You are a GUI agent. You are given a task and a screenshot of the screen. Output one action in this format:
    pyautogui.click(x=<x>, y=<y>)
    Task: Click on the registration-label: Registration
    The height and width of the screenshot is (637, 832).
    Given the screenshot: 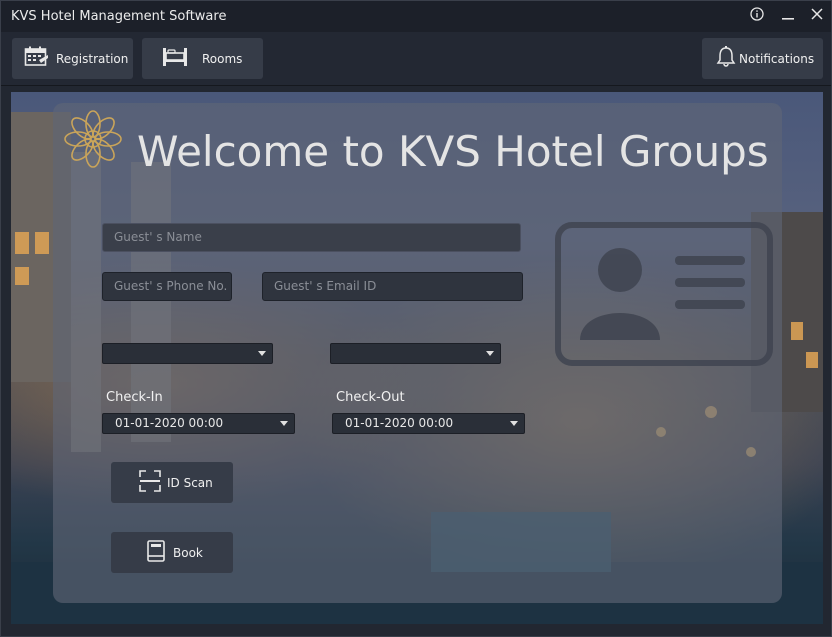 What is the action you would take?
    pyautogui.click(x=92, y=58)
    